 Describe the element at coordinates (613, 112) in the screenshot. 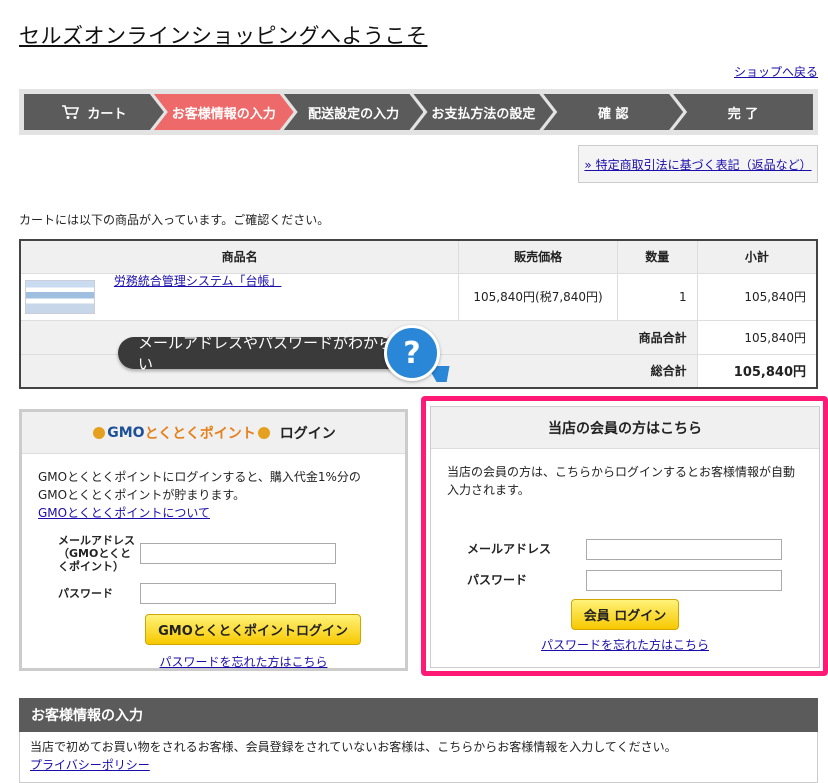

I see `step-confirm: 確 認` at that location.